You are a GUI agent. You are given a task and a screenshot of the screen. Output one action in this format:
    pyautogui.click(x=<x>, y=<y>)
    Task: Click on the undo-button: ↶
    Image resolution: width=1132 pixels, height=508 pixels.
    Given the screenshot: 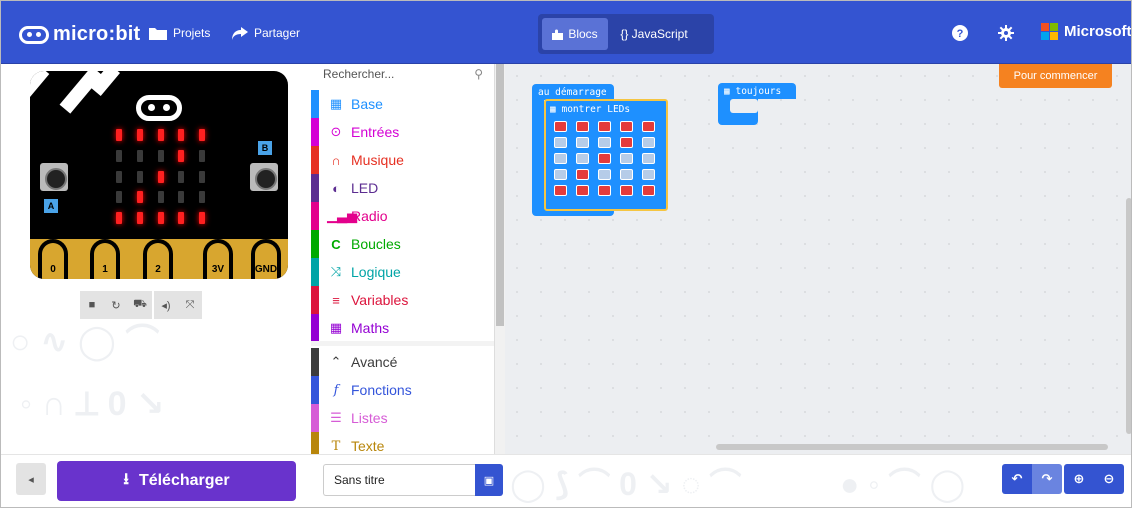 What is the action you would take?
    pyautogui.click(x=1017, y=479)
    